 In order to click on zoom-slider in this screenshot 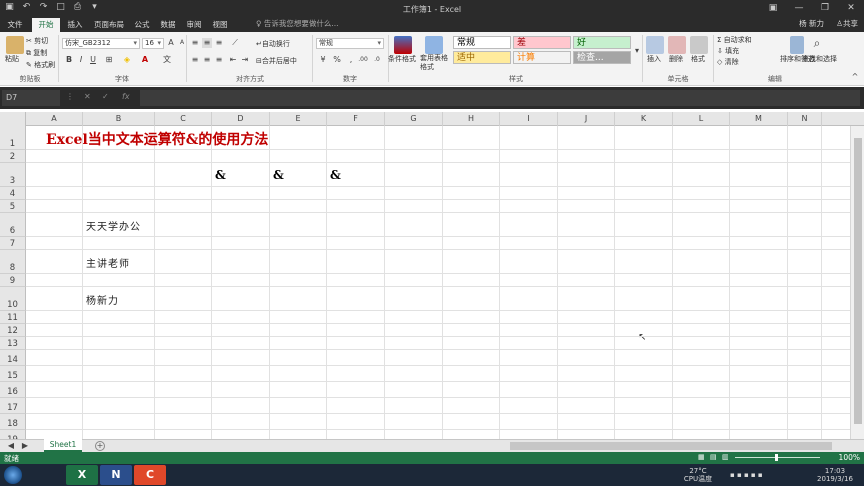, I will do `click(777, 457)`.